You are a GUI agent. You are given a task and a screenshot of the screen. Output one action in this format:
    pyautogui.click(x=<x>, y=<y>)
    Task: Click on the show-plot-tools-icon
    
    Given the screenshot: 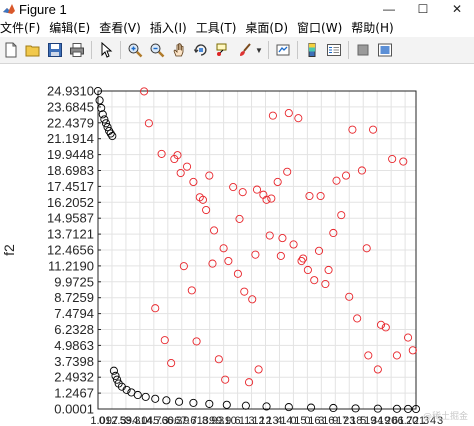 What is the action you would take?
    pyautogui.click(x=384, y=50)
    